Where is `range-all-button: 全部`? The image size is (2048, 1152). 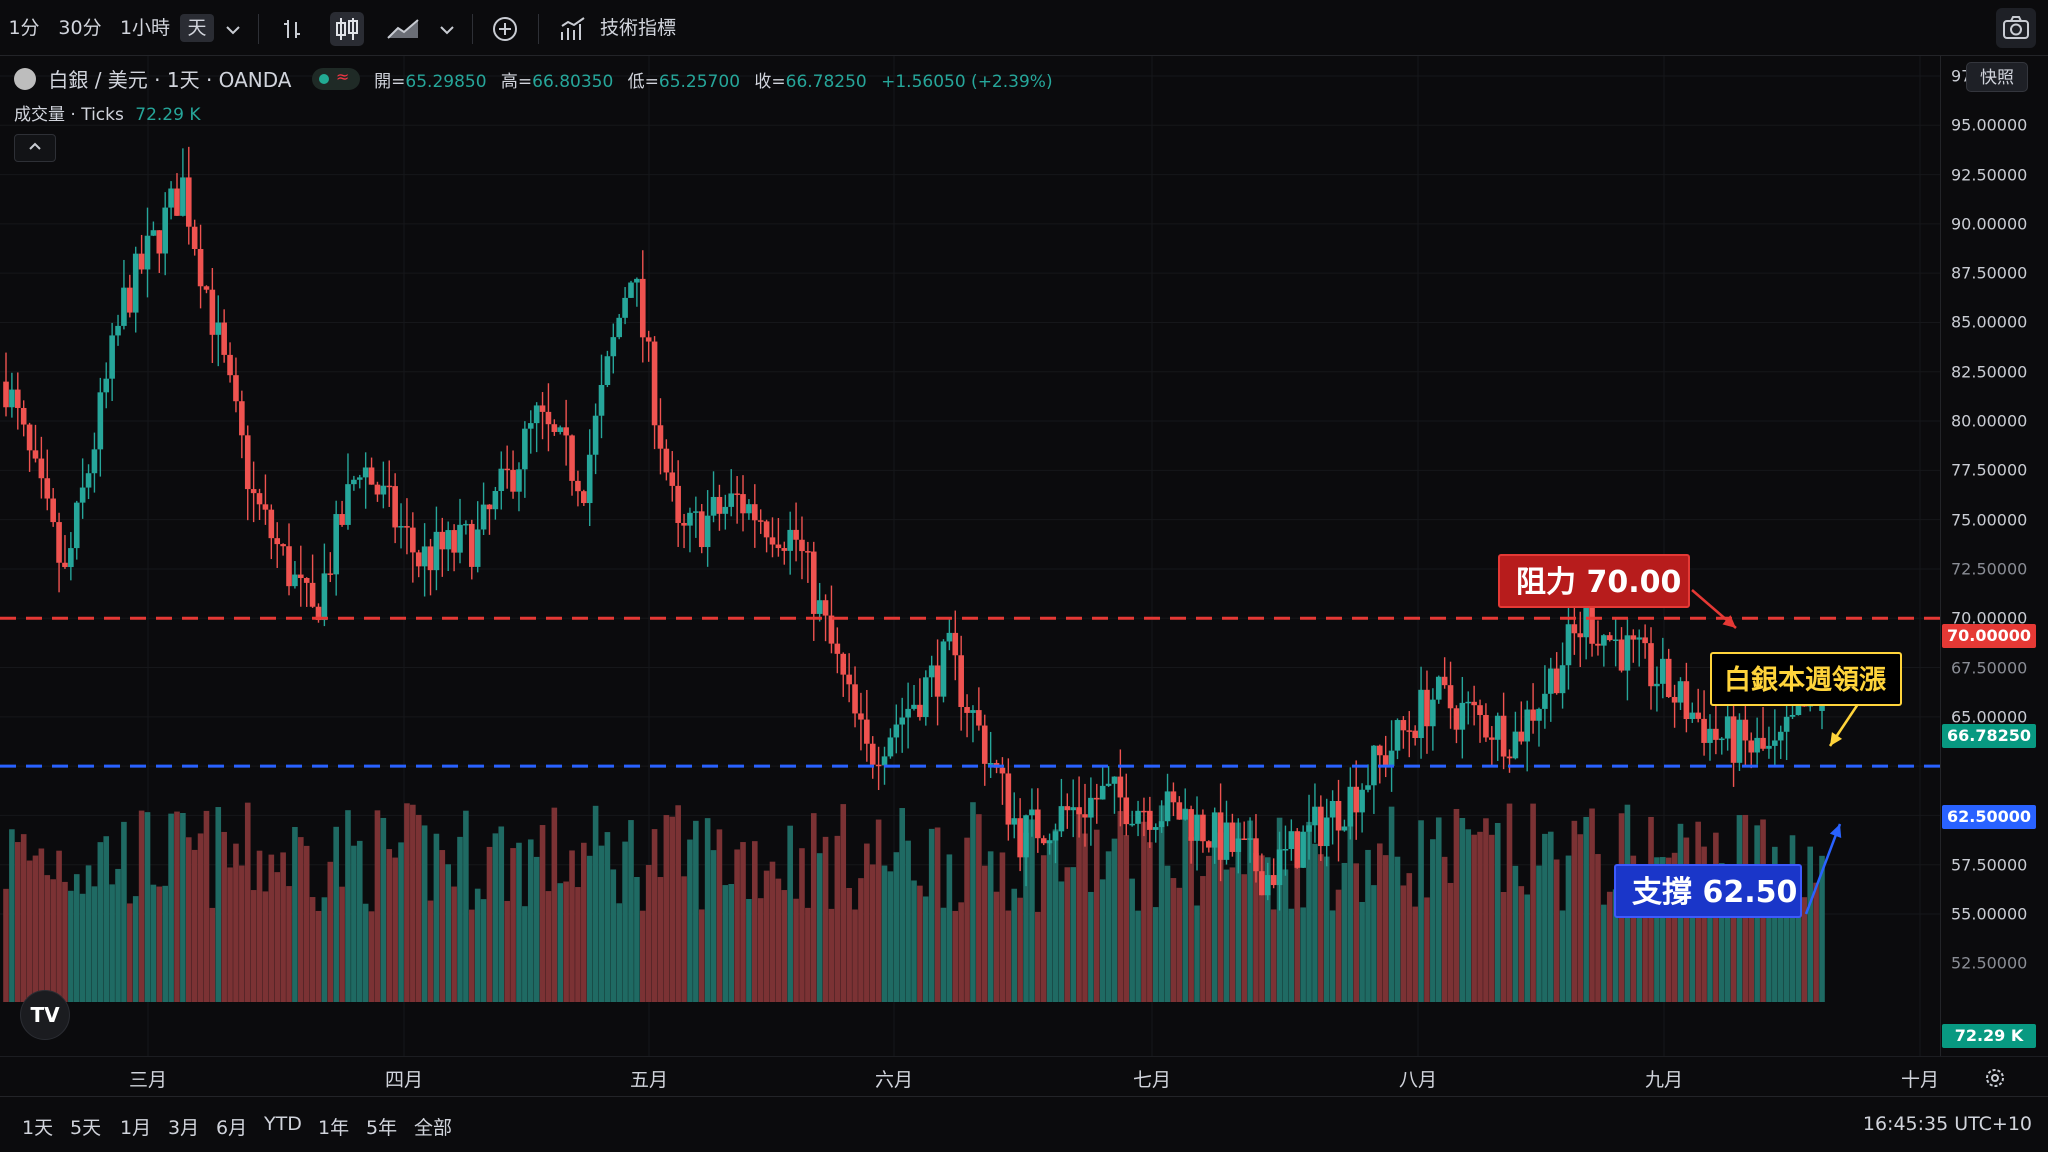 range-all-button: 全部 is located at coordinates (433, 1126).